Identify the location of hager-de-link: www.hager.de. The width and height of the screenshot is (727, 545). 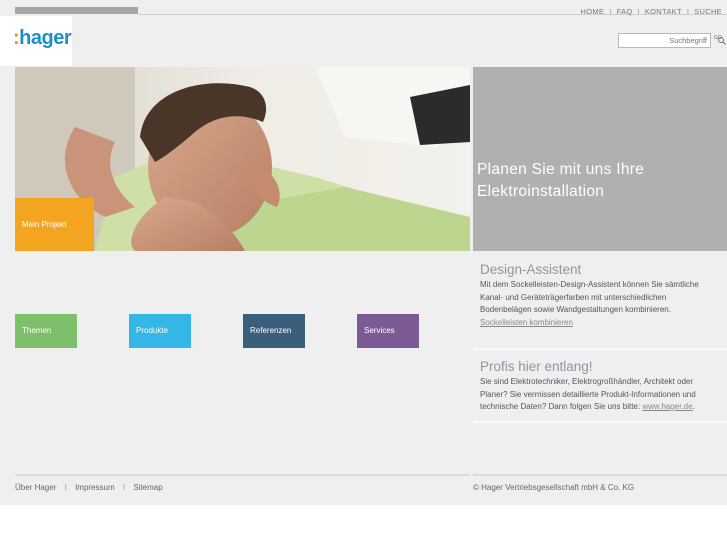
(667, 406).